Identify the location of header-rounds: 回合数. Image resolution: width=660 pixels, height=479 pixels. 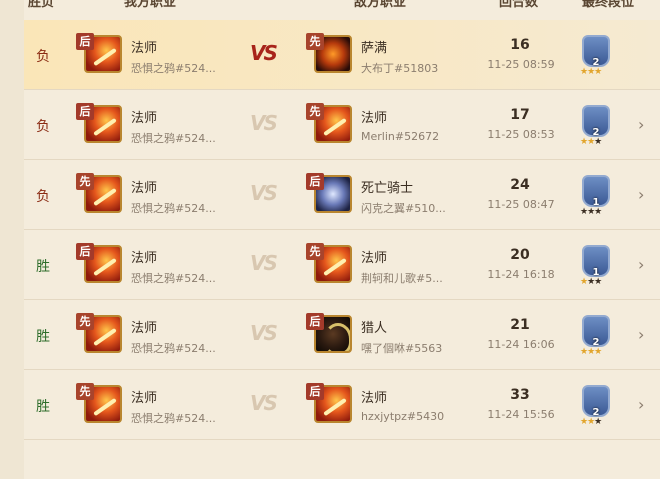
(519, 5).